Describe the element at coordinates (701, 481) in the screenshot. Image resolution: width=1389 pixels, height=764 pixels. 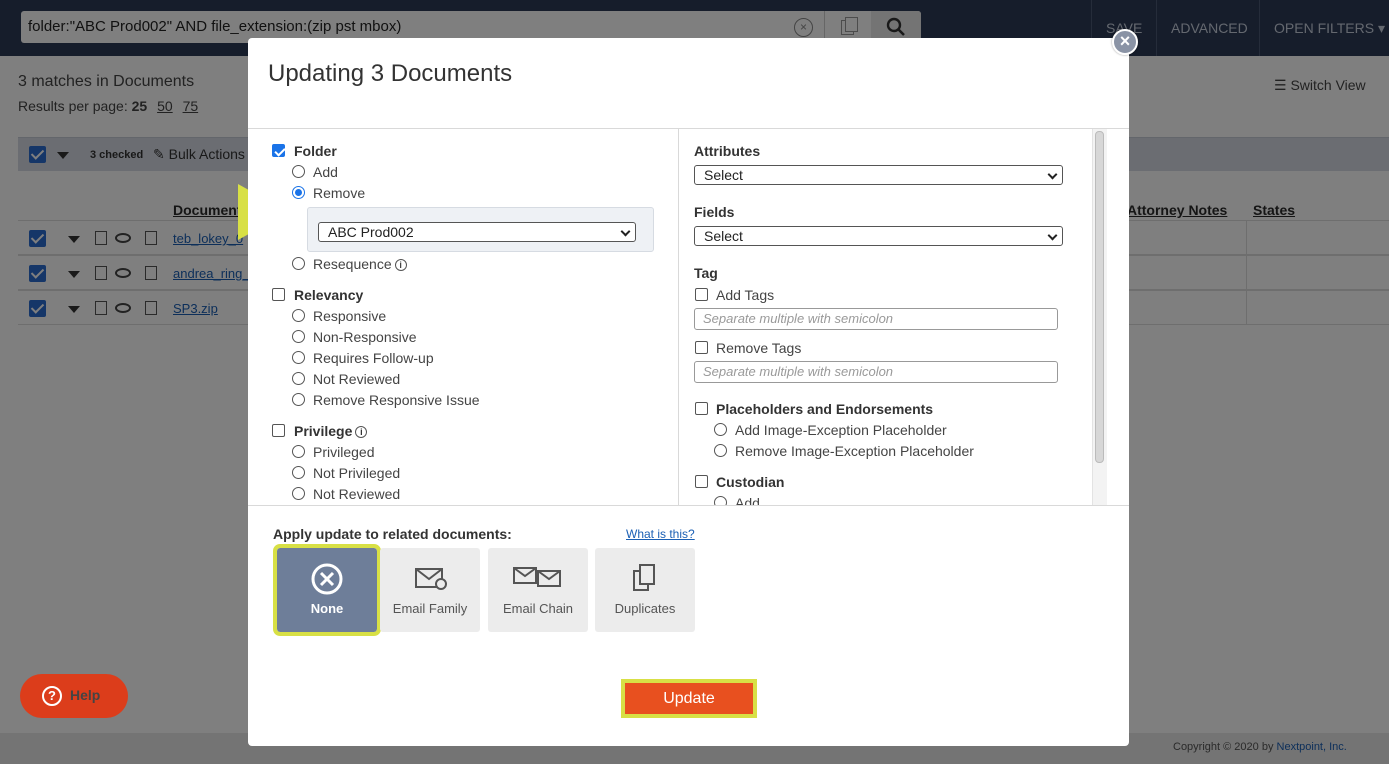
I see `custodian-checkbox` at that location.